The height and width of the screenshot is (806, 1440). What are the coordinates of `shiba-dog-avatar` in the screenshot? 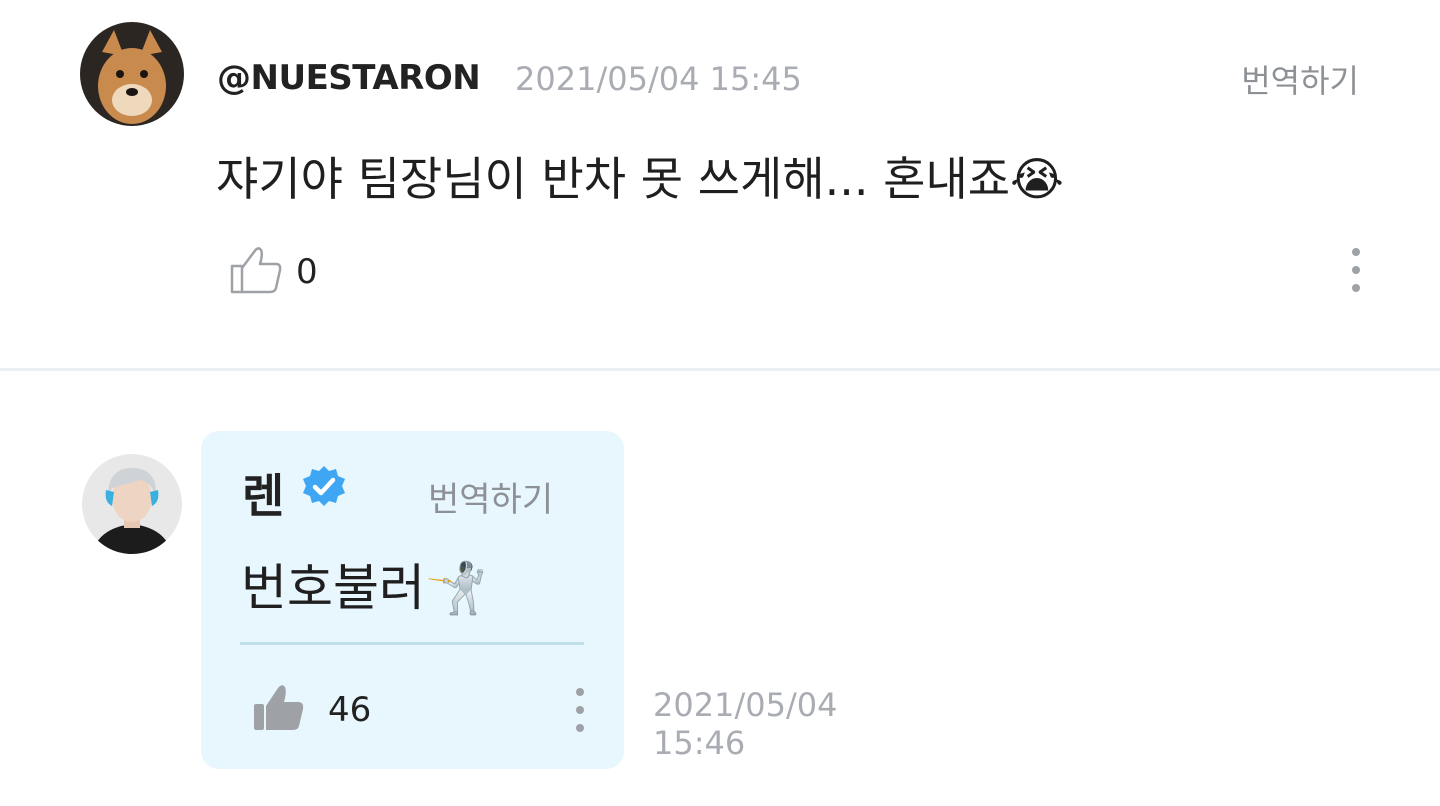 It's located at (132, 74).